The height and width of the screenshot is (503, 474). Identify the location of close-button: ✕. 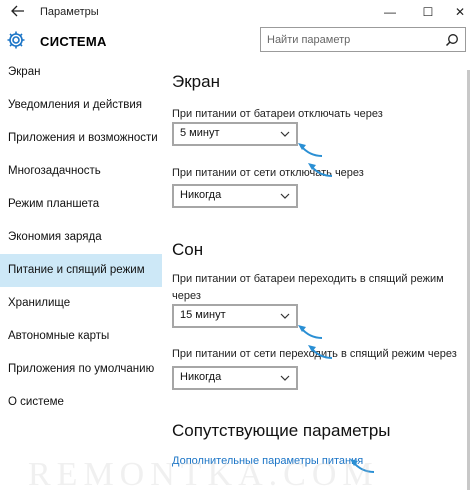
(460, 12).